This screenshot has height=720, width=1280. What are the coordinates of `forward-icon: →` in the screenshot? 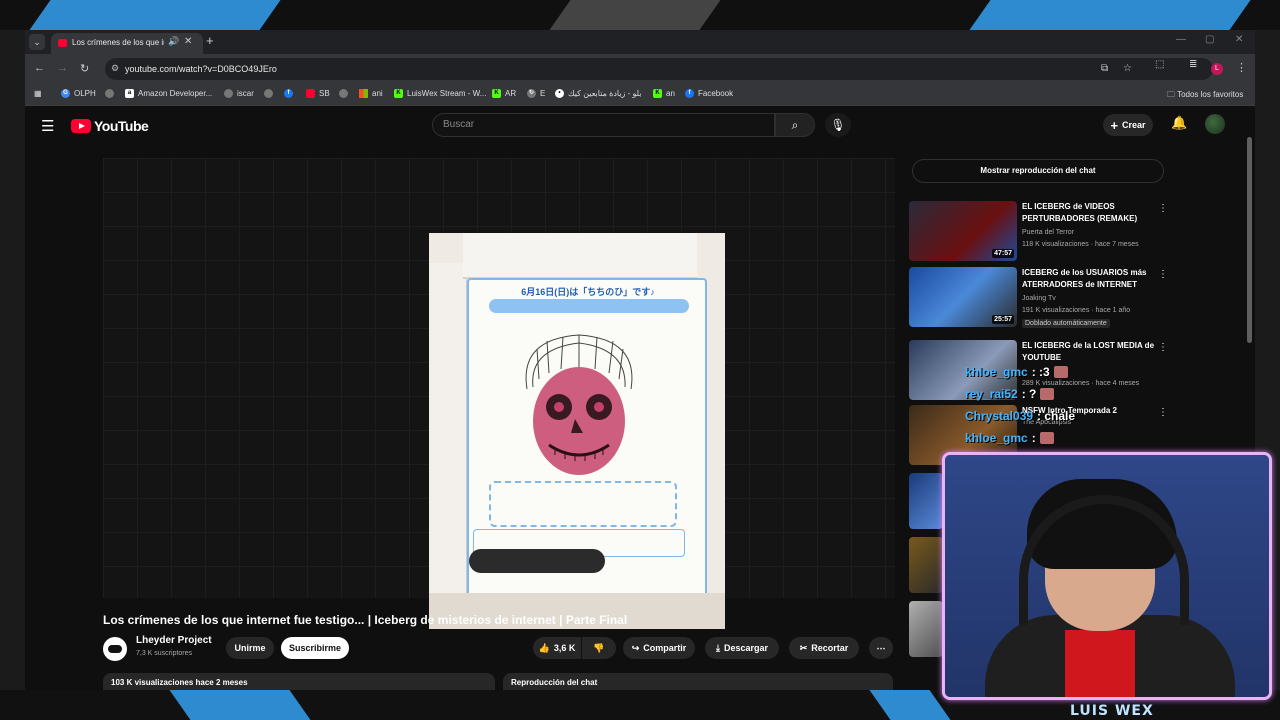 It's located at (62, 68).